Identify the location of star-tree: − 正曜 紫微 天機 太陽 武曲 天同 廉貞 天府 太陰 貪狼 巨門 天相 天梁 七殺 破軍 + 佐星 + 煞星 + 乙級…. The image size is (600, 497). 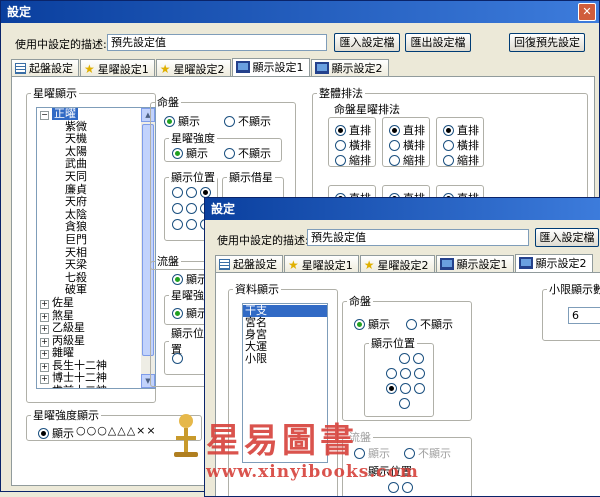
(96, 248).